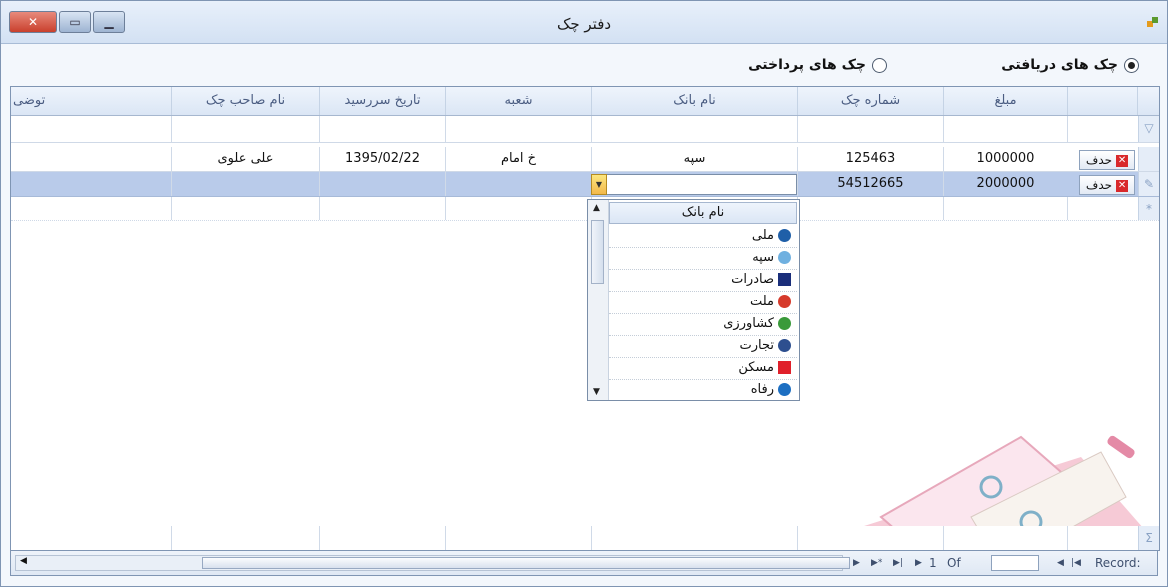  I want to click on summary-amount, so click(1005, 538).